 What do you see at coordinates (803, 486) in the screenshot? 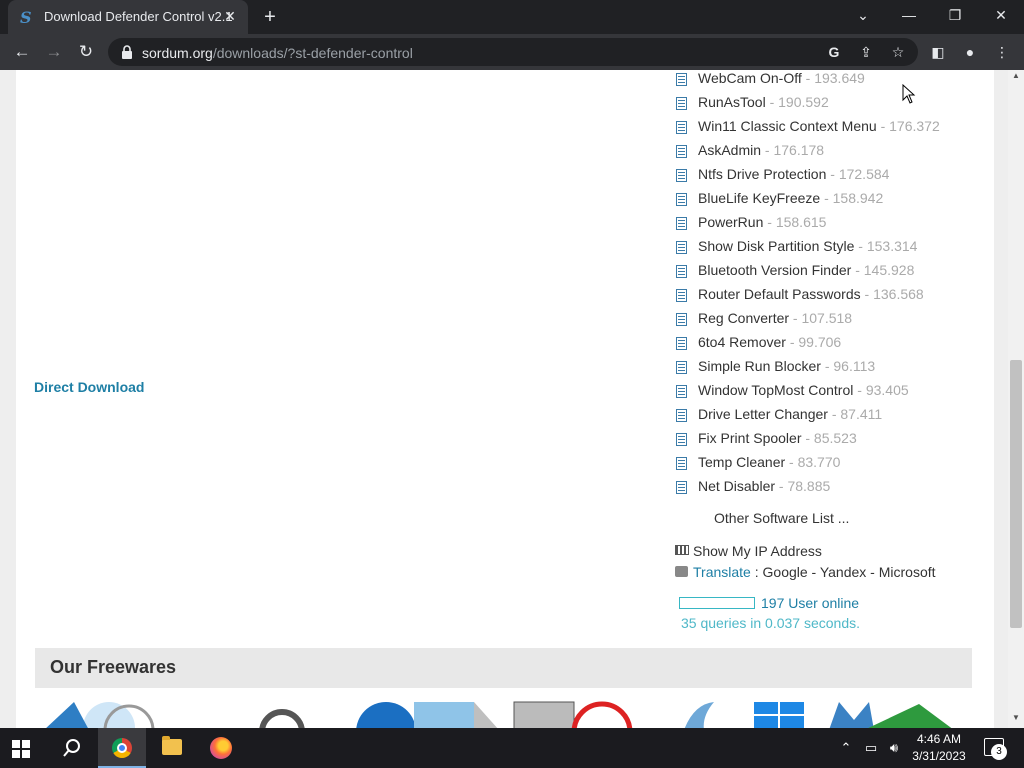
I see `download-count: - 78.885` at bounding box center [803, 486].